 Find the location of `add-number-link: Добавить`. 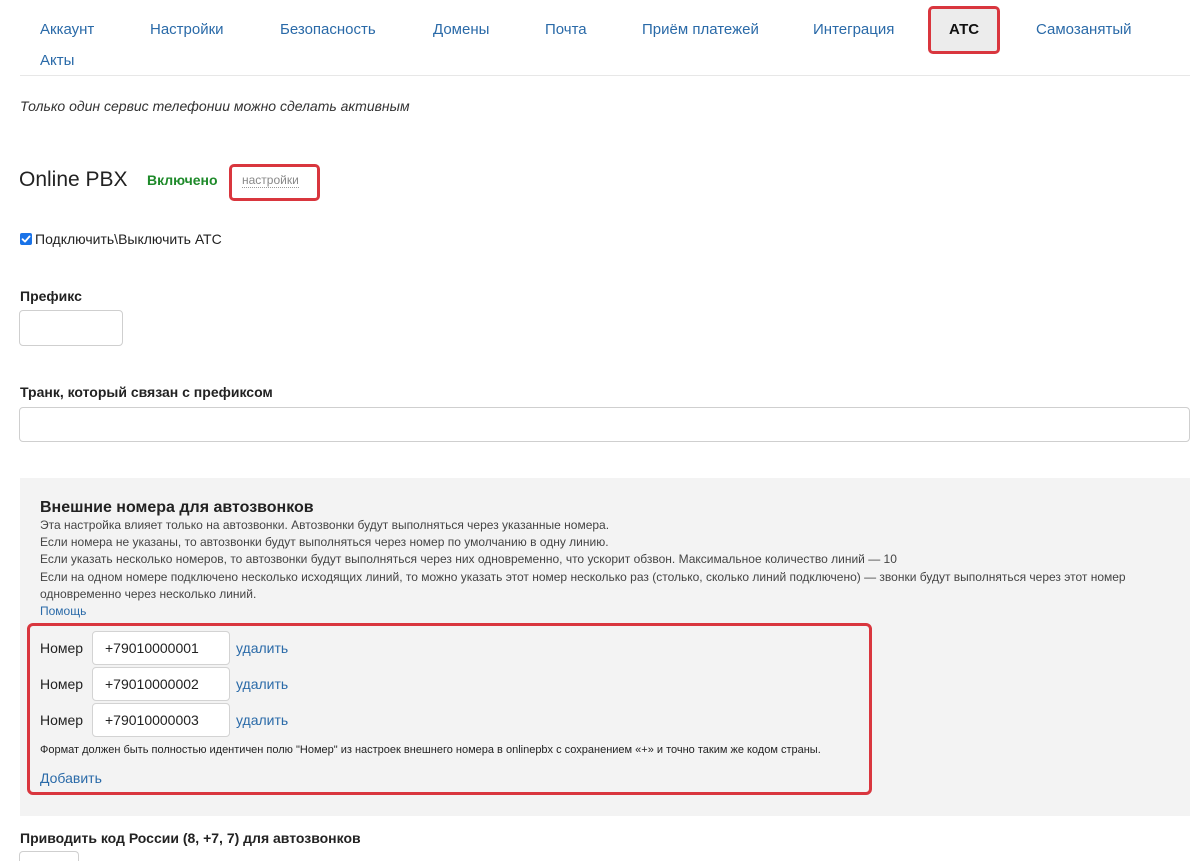

add-number-link: Добавить is located at coordinates (71, 778).